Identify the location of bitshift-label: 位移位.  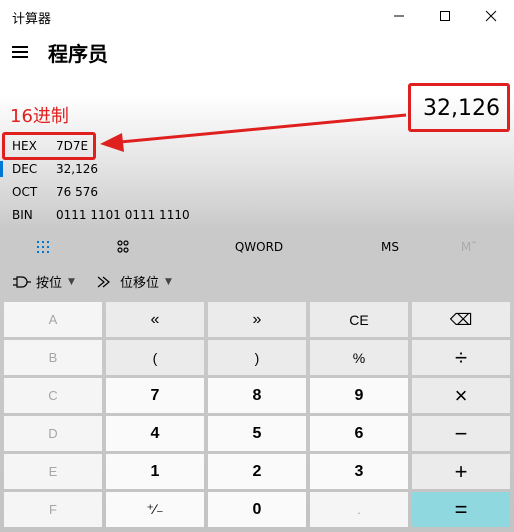
(140, 283).